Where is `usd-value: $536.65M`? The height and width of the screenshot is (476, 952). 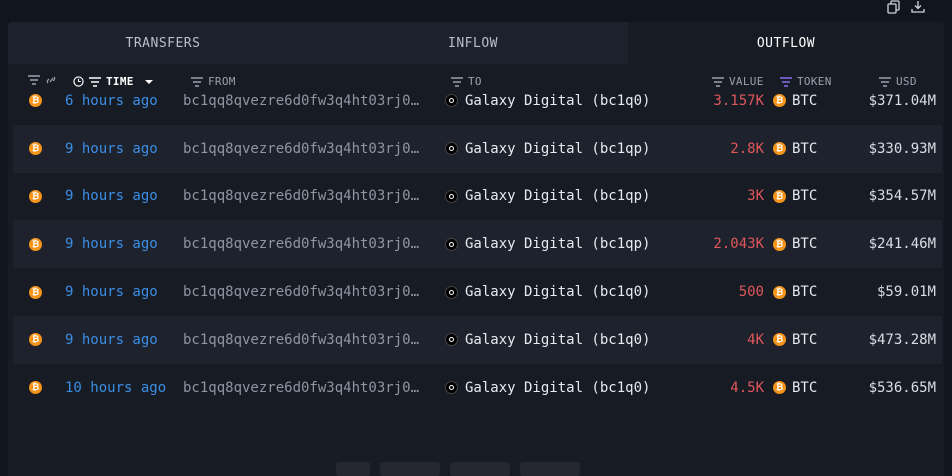
usd-value: $536.65M is located at coordinates (902, 387).